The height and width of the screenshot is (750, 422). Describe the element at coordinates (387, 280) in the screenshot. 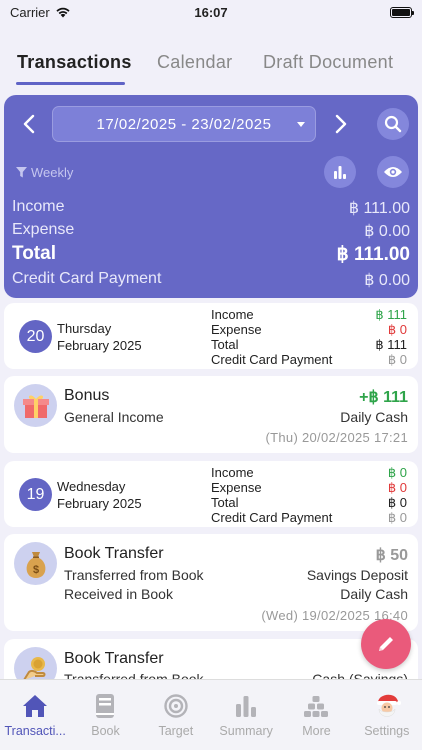

I see `summary-credit-card-value: ฿ 0.00` at that location.